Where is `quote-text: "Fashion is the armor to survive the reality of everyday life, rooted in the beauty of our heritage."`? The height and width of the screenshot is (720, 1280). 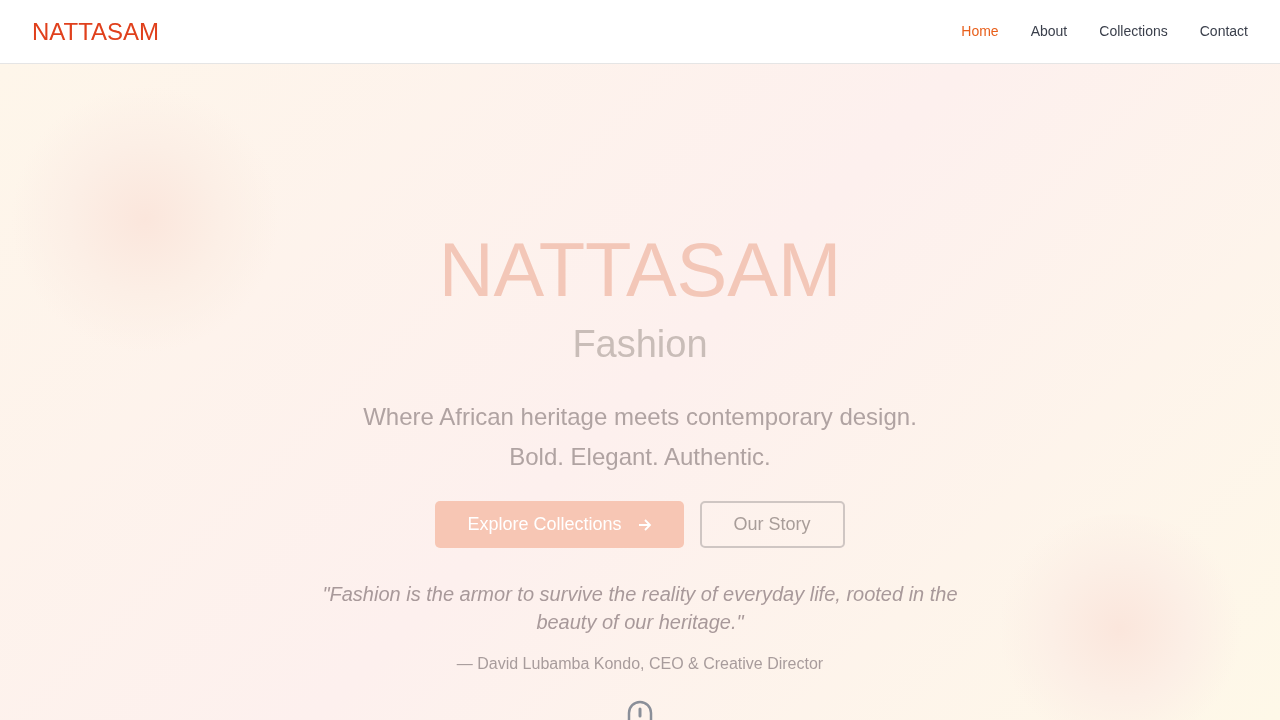
quote-text: "Fashion is the armor to survive the reality of everyday life, rooted in the beauty of our heritage." is located at coordinates (640, 608).